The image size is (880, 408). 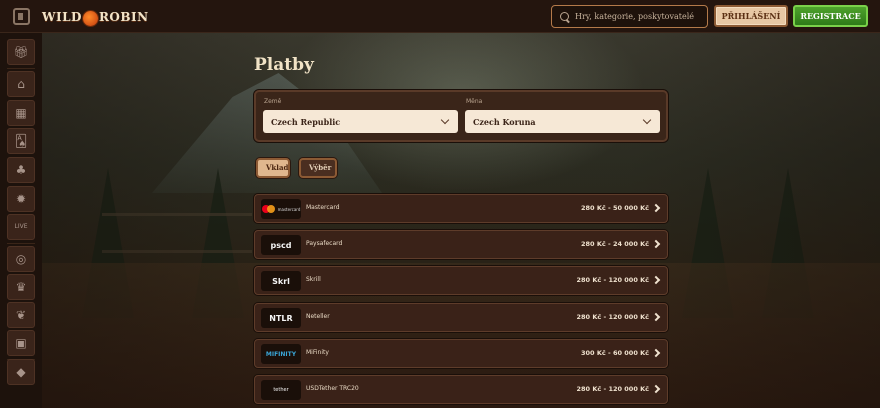 What do you see at coordinates (324, 243) in the screenshot?
I see `payment-method-name: Paysafecard` at bounding box center [324, 243].